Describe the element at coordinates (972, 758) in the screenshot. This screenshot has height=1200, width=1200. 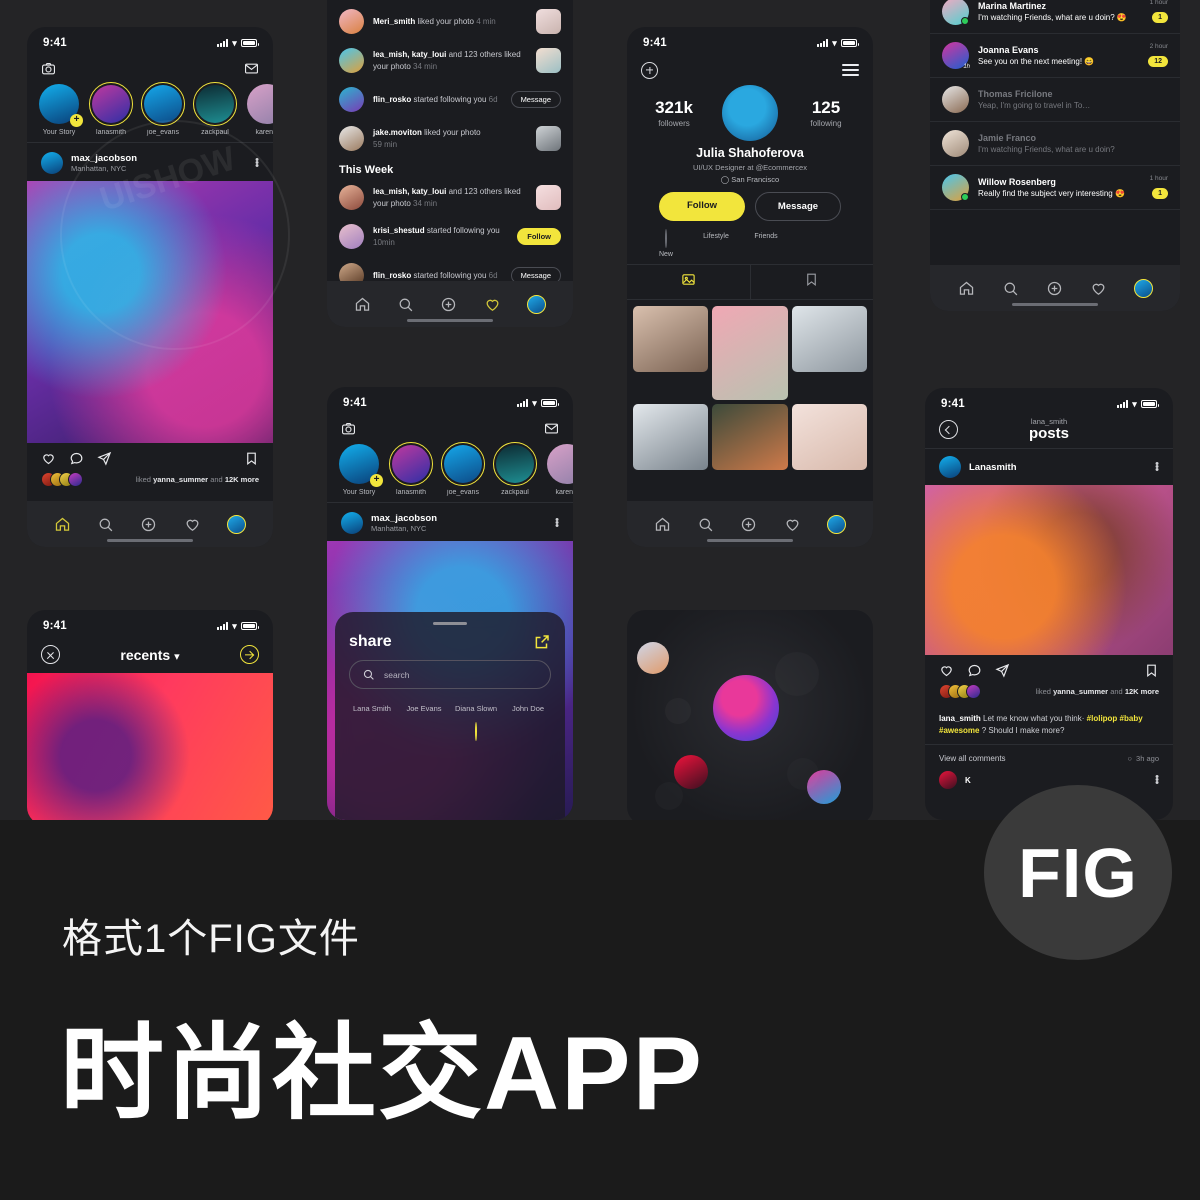
I see `view-all-comments: View all comments` at that location.